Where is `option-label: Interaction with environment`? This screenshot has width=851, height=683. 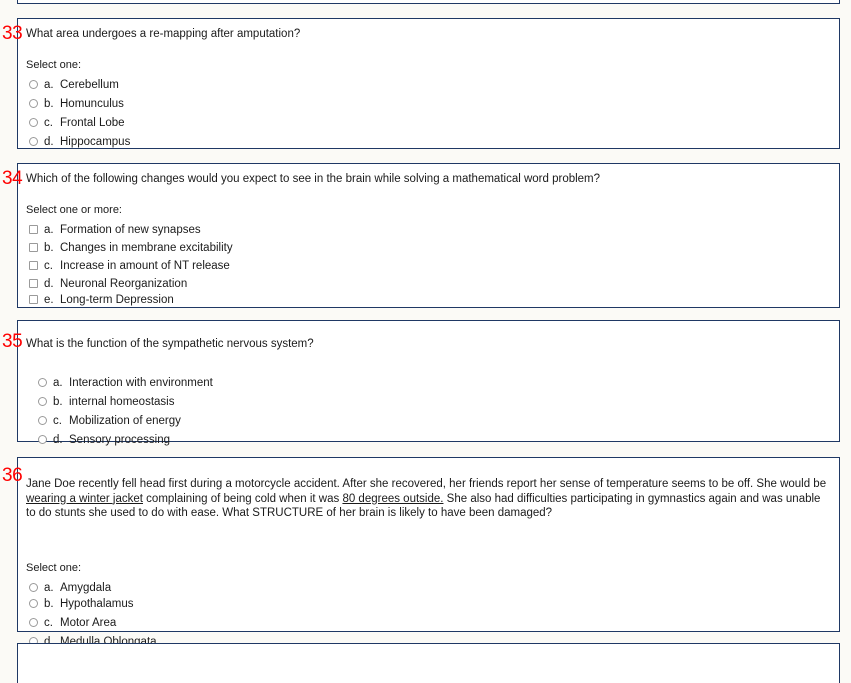 option-label: Interaction with environment is located at coordinates (141, 382).